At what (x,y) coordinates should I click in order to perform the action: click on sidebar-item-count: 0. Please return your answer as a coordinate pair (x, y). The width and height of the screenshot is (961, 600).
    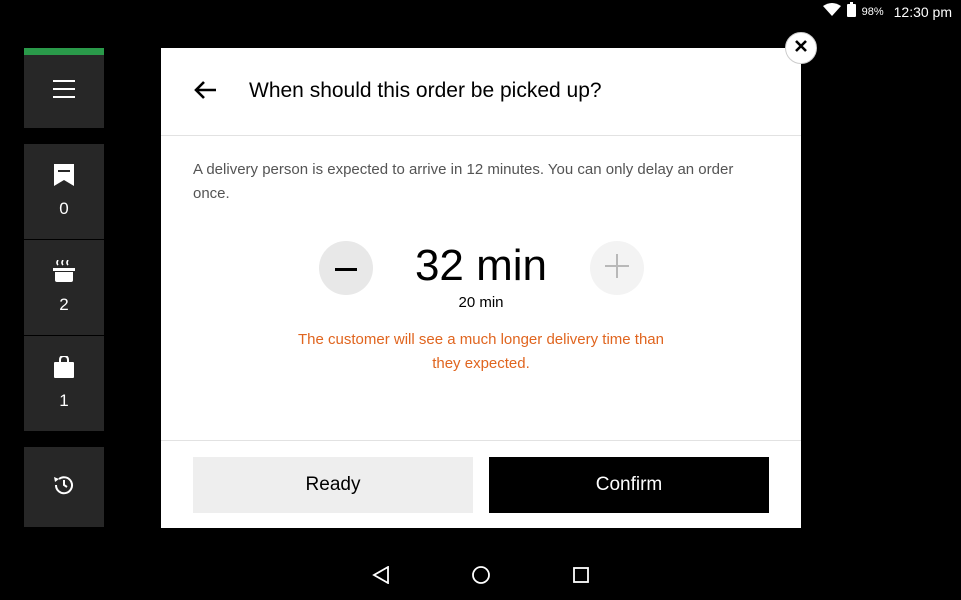
    Looking at the image, I should click on (64, 208).